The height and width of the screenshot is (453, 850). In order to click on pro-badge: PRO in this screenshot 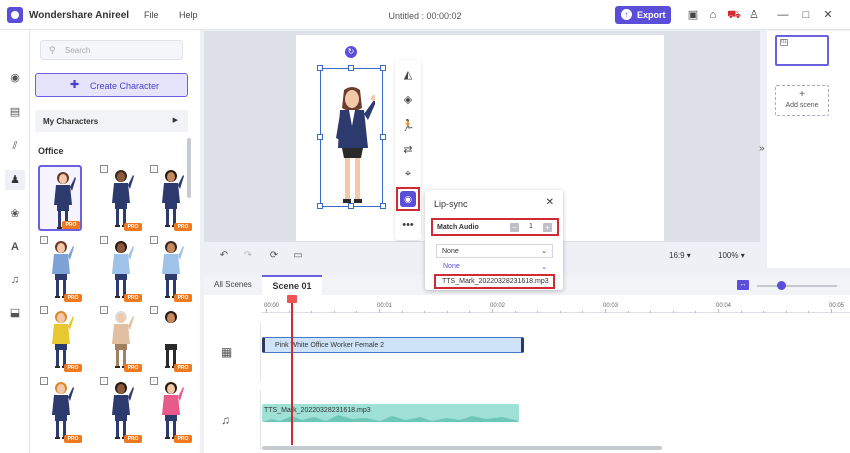, I will do `click(133, 368)`.